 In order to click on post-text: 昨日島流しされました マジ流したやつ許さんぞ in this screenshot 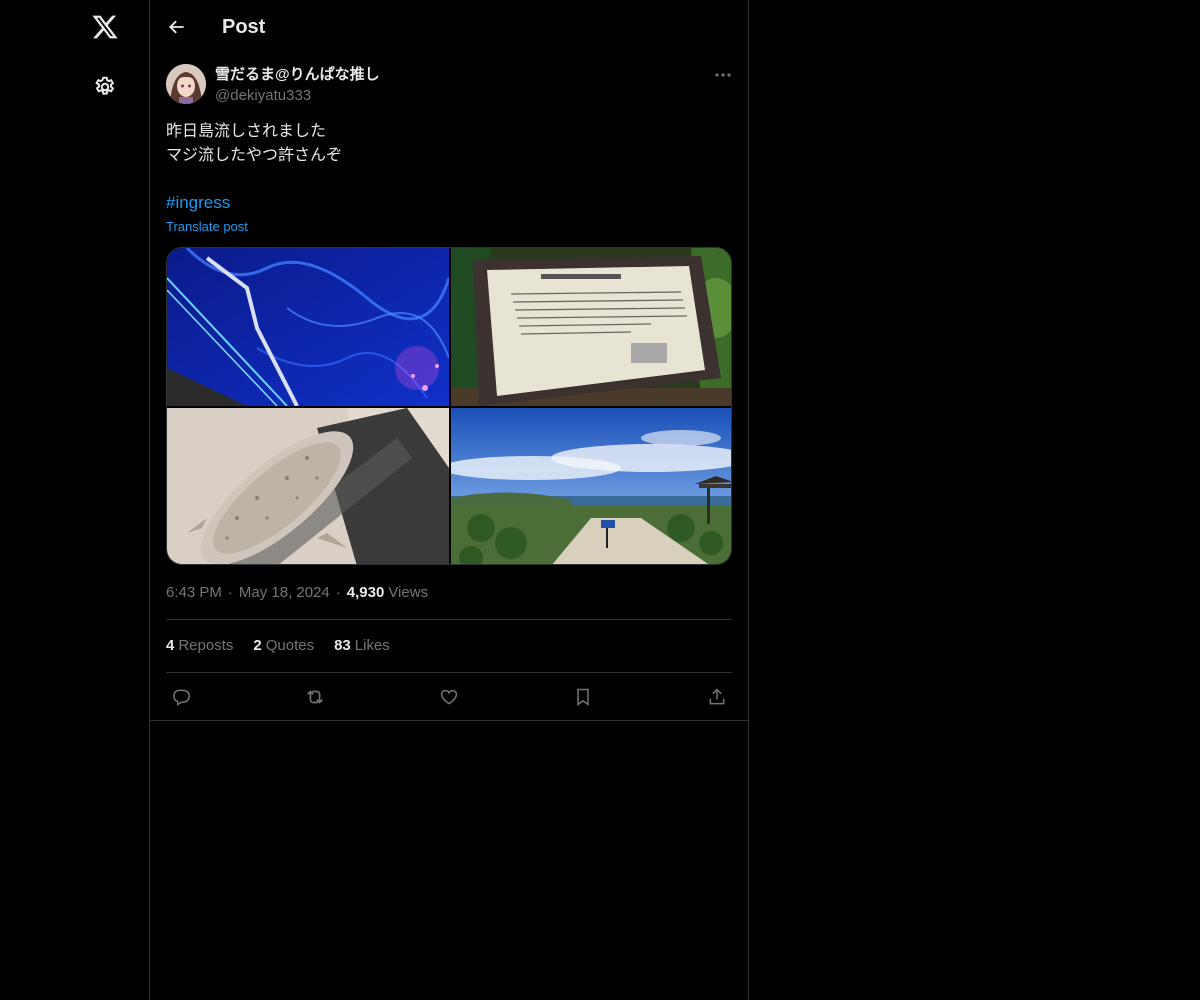, I will do `click(449, 143)`.